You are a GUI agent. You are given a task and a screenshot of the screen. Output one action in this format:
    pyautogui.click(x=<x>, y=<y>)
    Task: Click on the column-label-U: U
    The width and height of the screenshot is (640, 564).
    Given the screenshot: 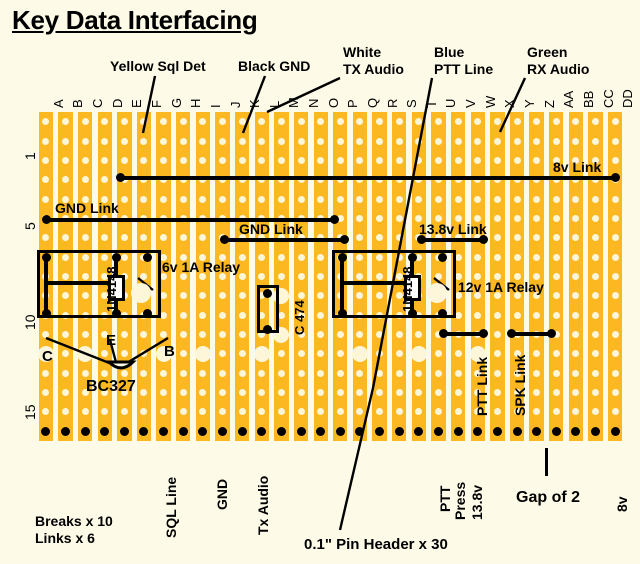 What is the action you would take?
    pyautogui.click(x=451, y=103)
    